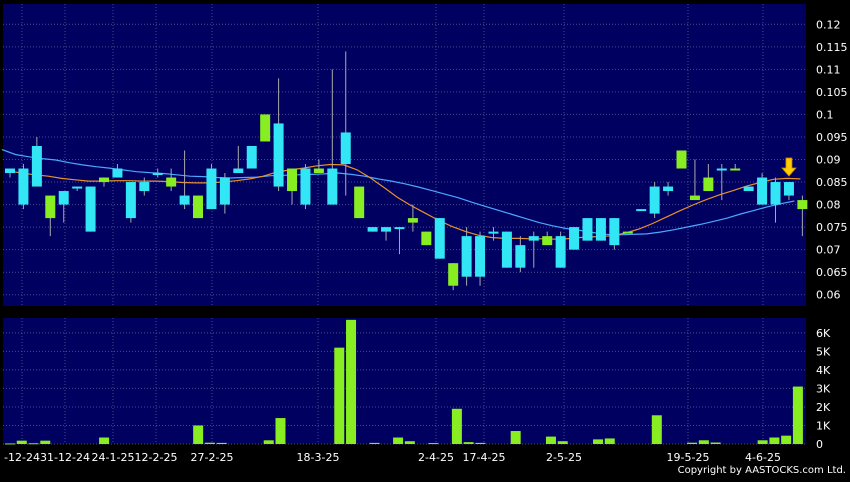 This screenshot has width=850, height=482. What do you see at coordinates (484, 457) in the screenshot?
I see `x-tick-label: 17-4-25` at bounding box center [484, 457].